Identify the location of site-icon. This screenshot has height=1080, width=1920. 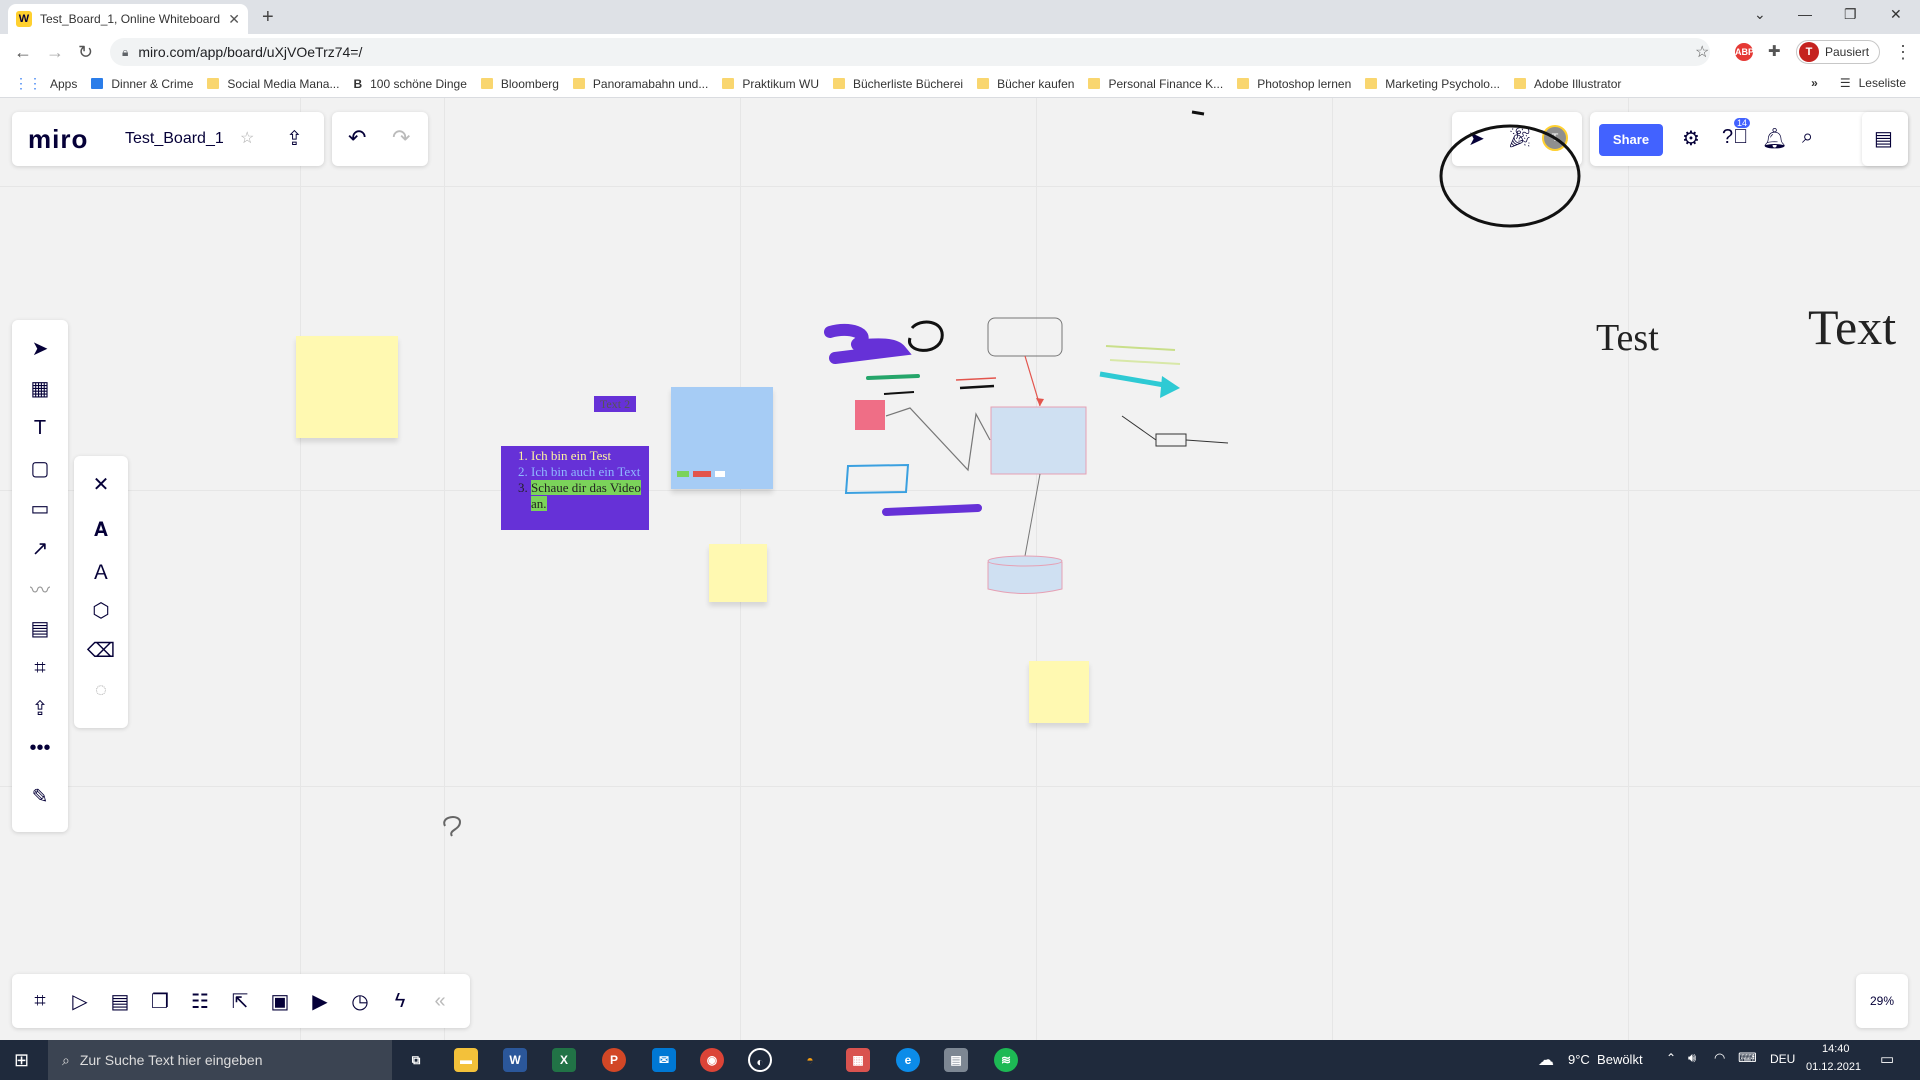
(97, 83).